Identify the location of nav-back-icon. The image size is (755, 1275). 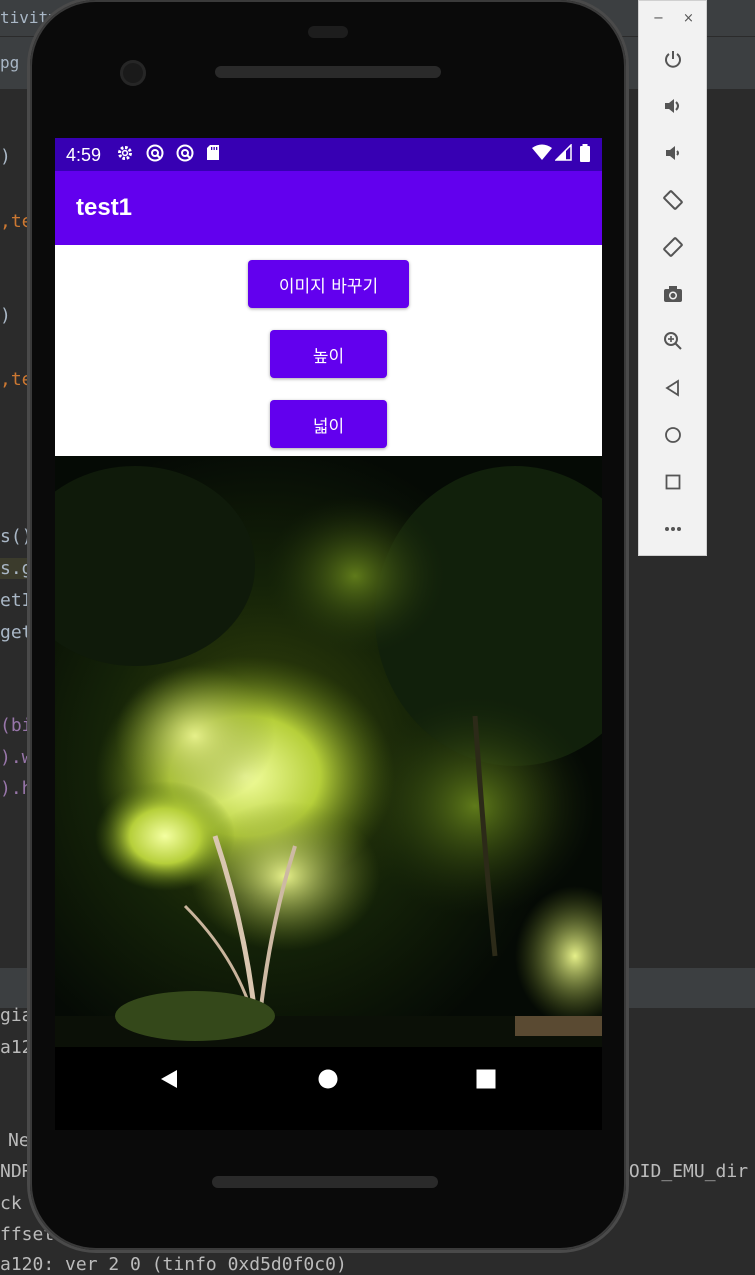
(169, 1081).